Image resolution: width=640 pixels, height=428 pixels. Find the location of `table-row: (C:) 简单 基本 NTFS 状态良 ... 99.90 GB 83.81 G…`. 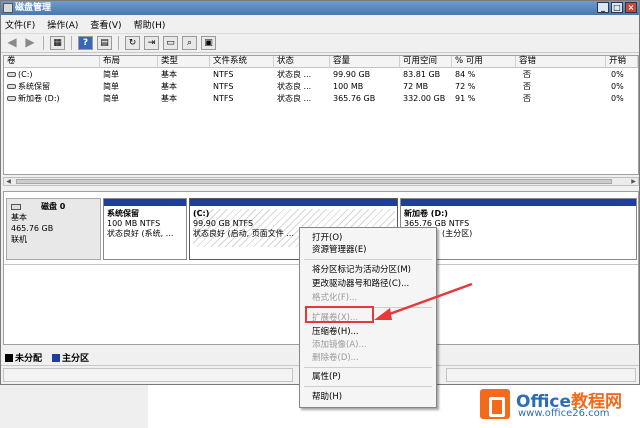

table-row: (C:) 简单 基本 NTFS 状态良 ... 99.90 GB 83.81 G… is located at coordinates (321, 75).